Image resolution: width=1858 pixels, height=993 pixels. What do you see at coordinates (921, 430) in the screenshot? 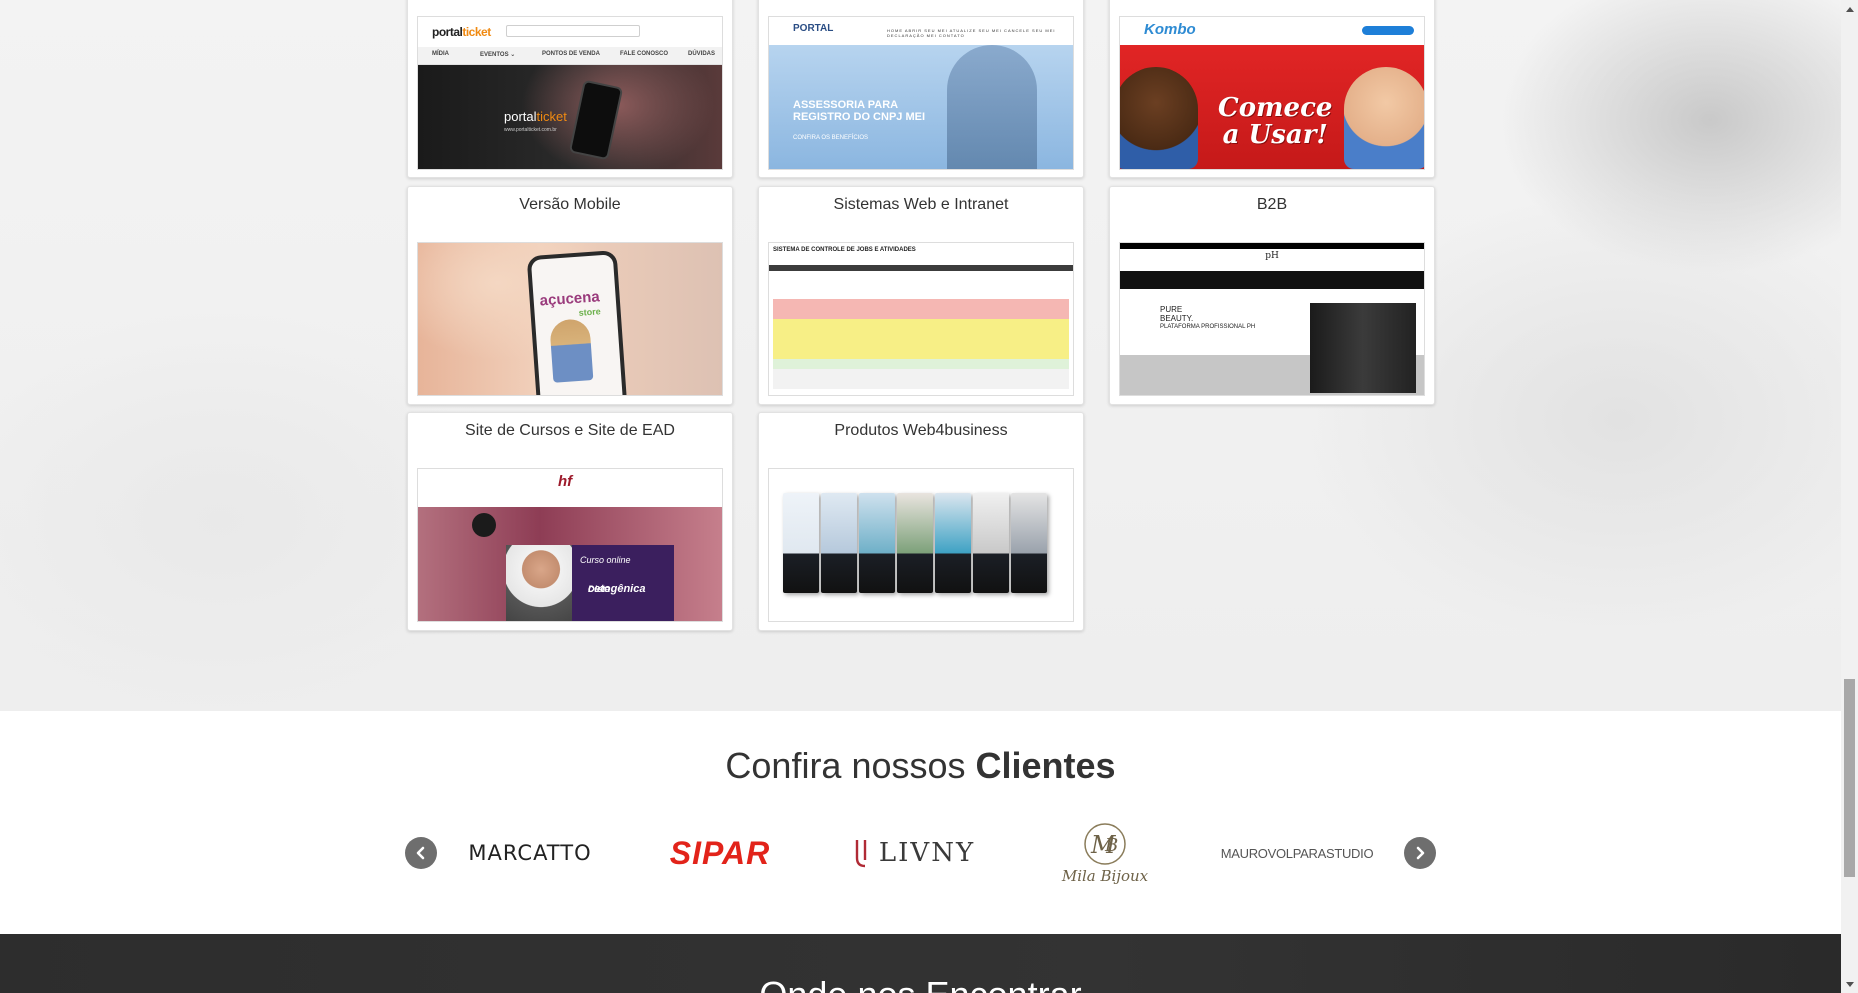
I see `card-title: Produtos Web4business` at bounding box center [921, 430].